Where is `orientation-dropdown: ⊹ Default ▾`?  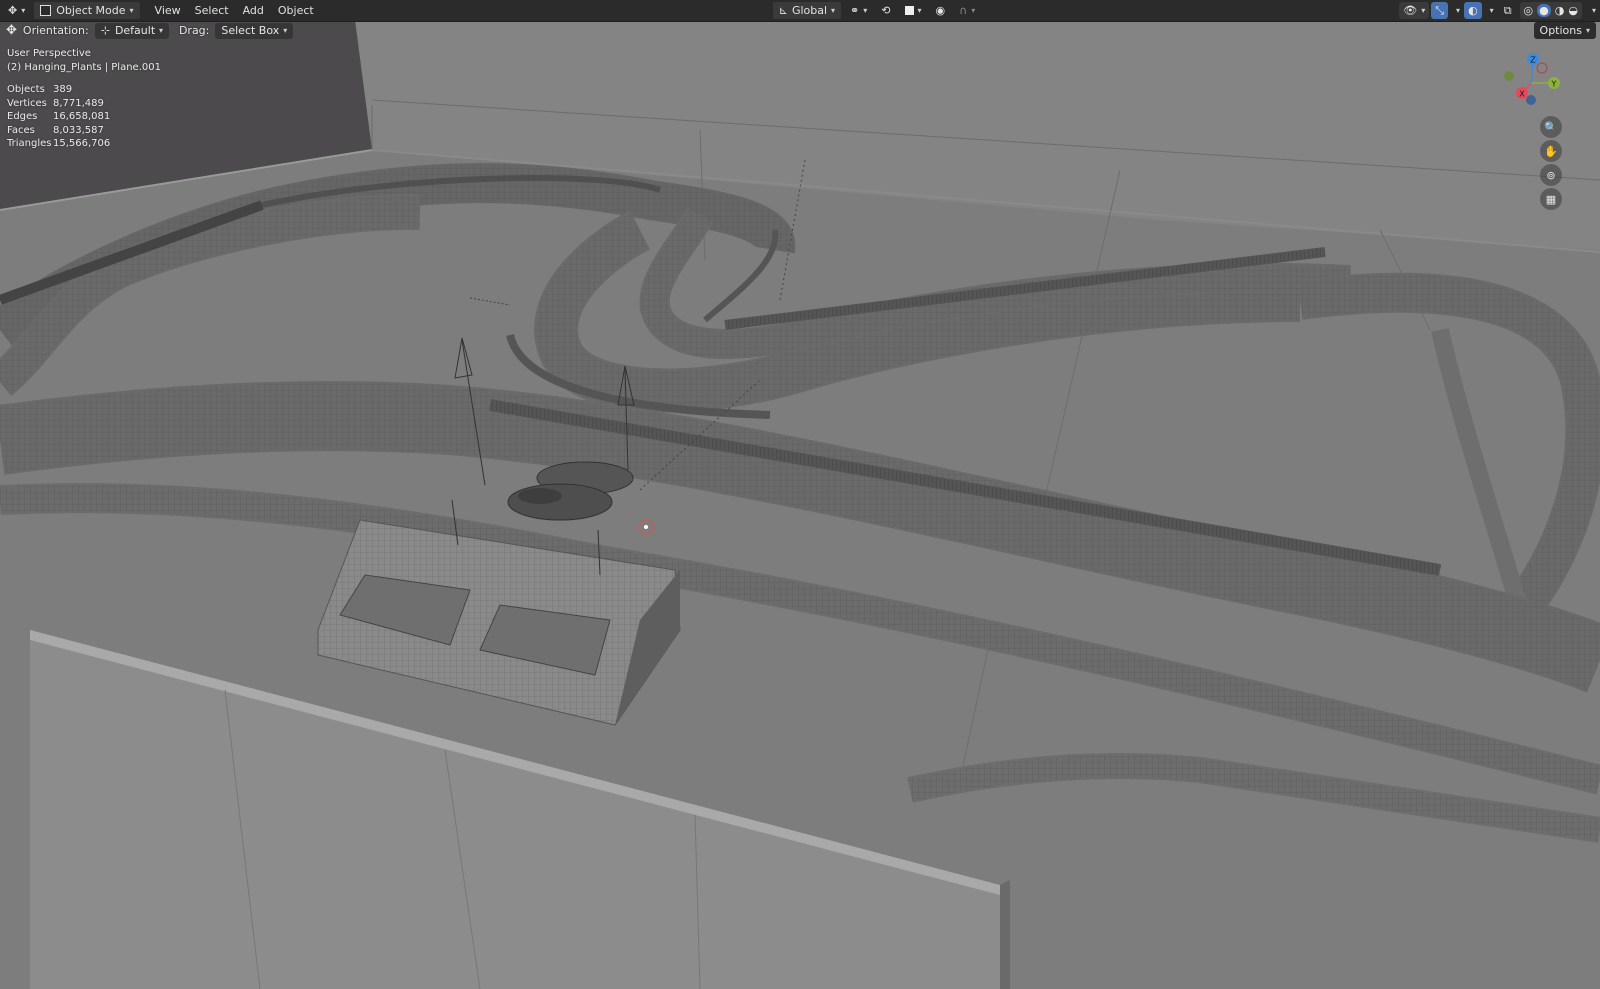
orientation-dropdown: ⊹ Default ▾ is located at coordinates (131, 30).